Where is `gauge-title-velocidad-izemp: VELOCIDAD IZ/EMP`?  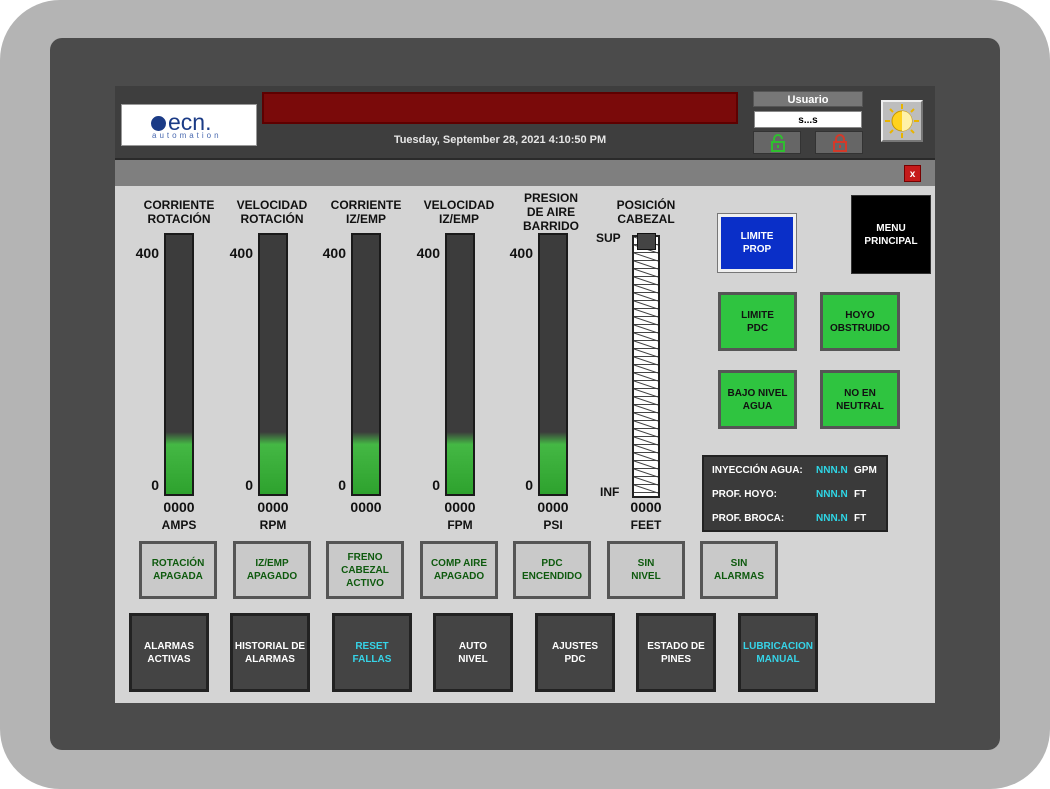 gauge-title-velocidad-izemp: VELOCIDAD IZ/EMP is located at coordinates (459, 212).